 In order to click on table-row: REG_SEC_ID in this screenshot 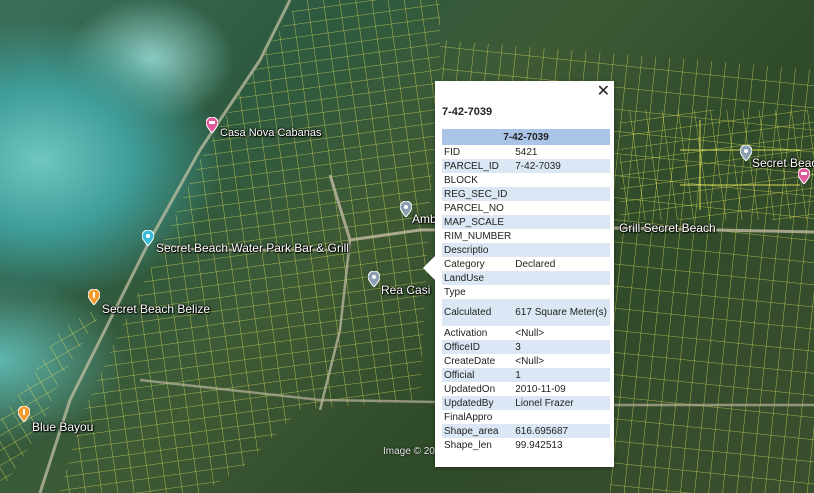, I will do `click(526, 194)`.